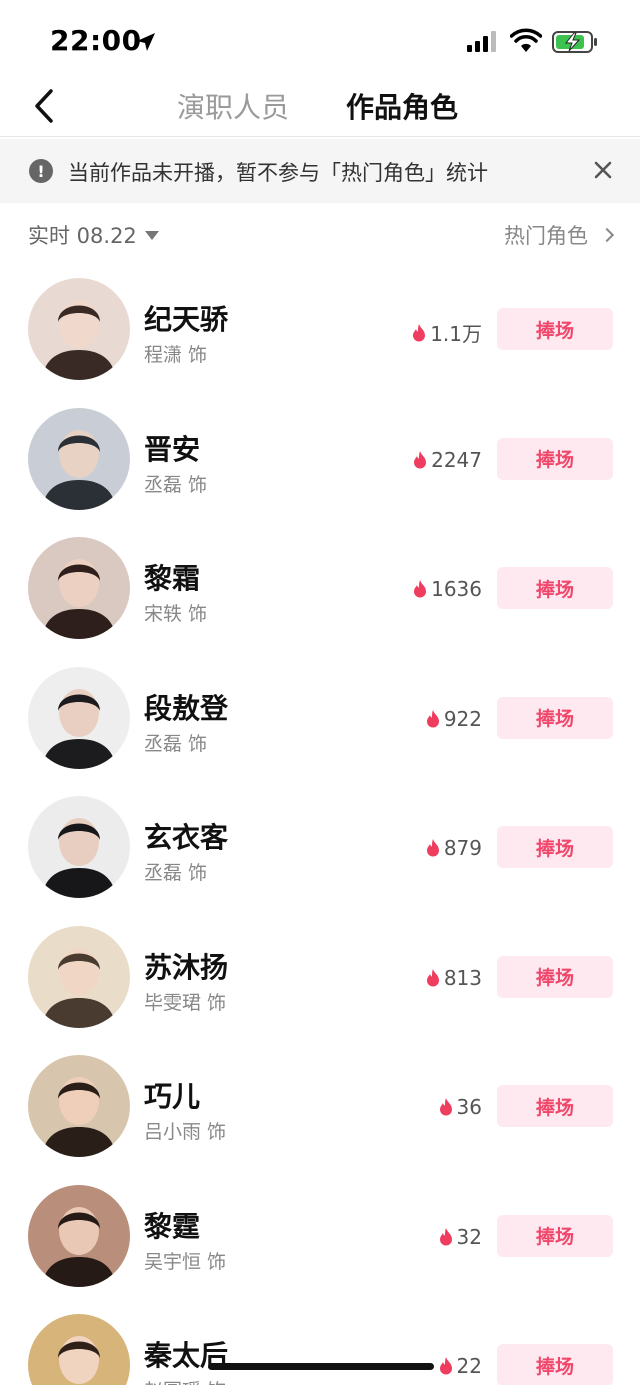  What do you see at coordinates (546, 236) in the screenshot?
I see `hot-roles-label: 热门角色` at bounding box center [546, 236].